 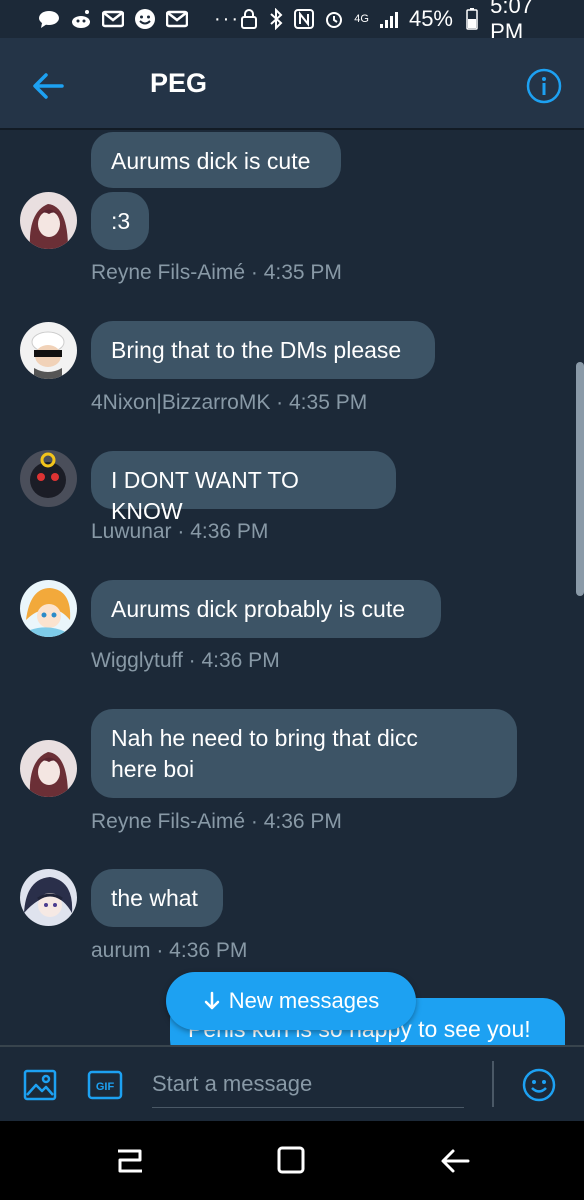 I want to click on status-bar-notifications: ···, so click(x=139, y=19).